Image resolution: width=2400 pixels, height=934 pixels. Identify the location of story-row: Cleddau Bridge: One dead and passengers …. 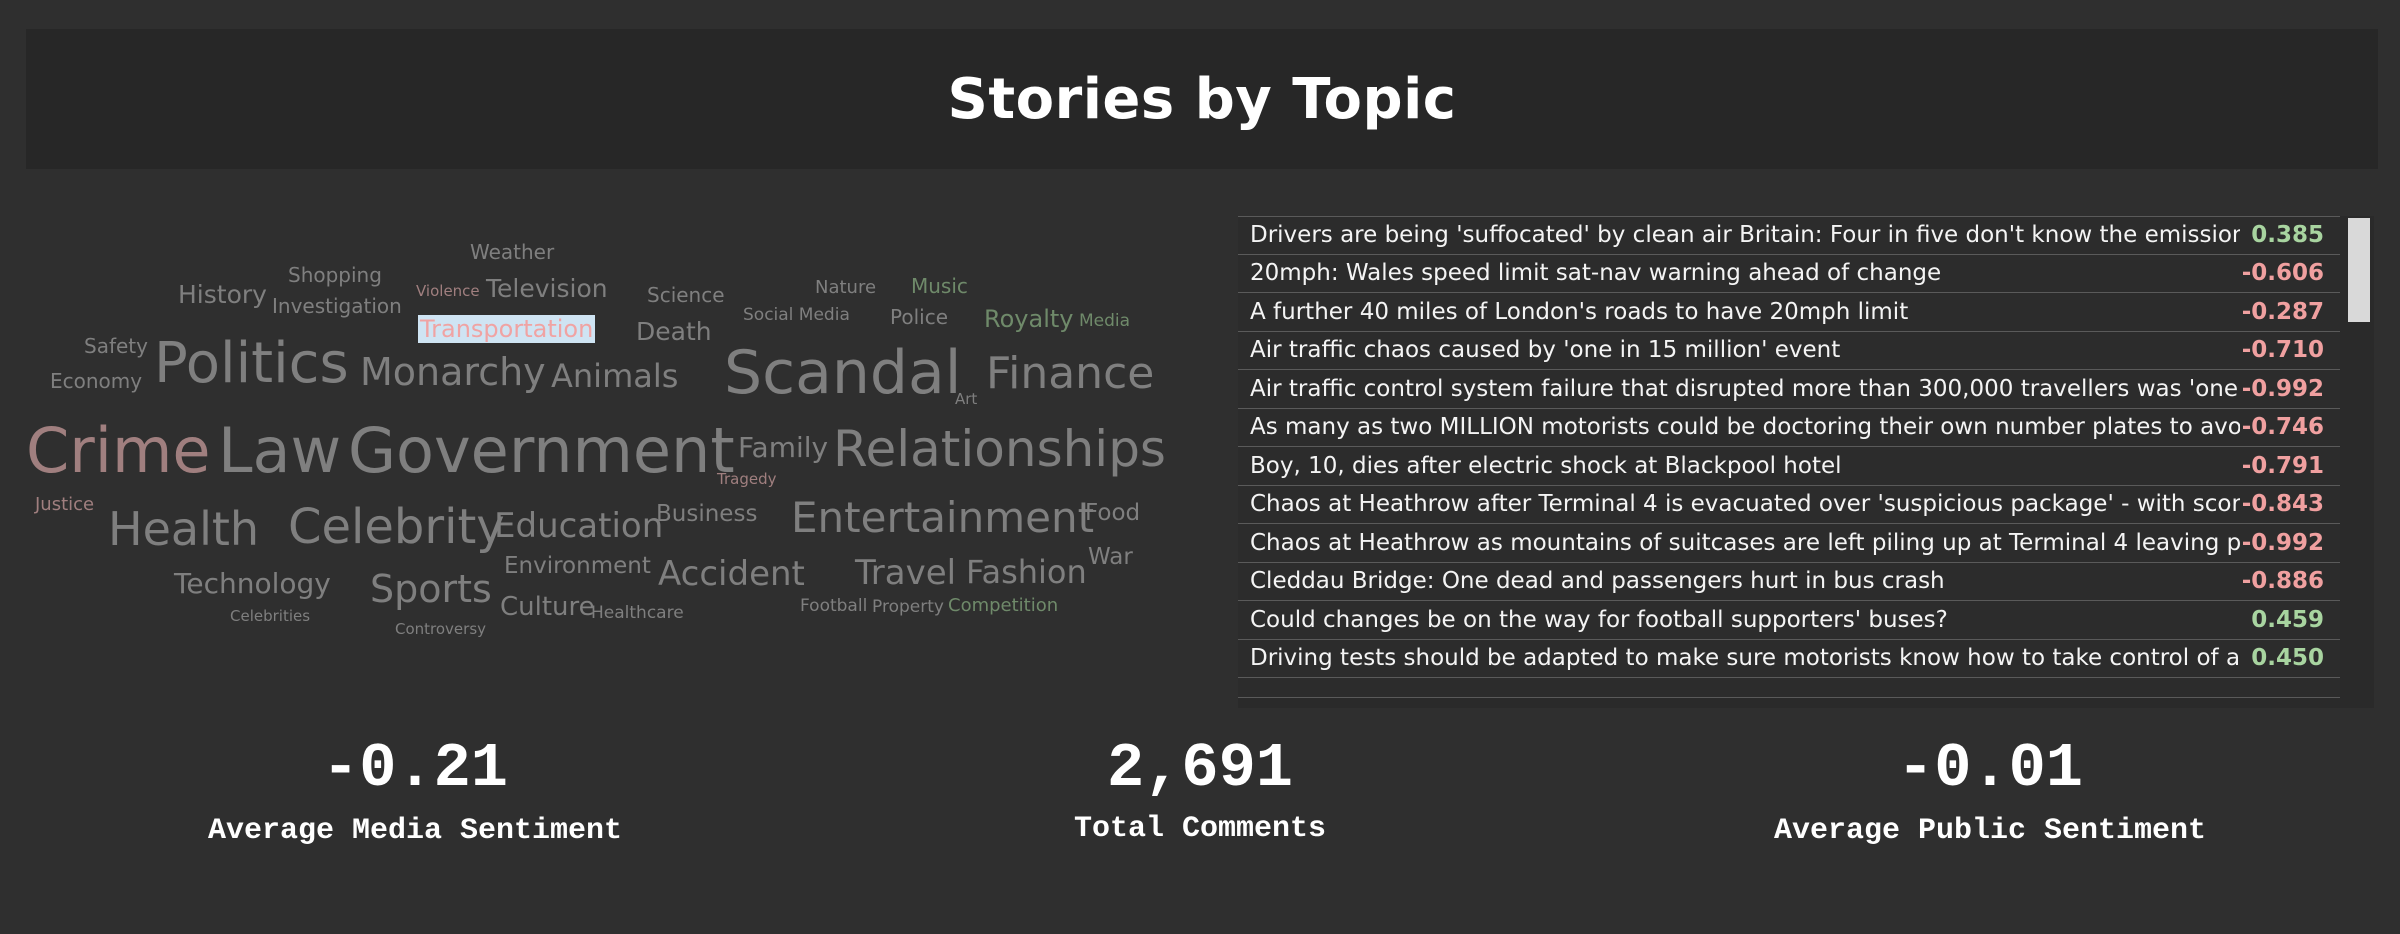
(1789, 581).